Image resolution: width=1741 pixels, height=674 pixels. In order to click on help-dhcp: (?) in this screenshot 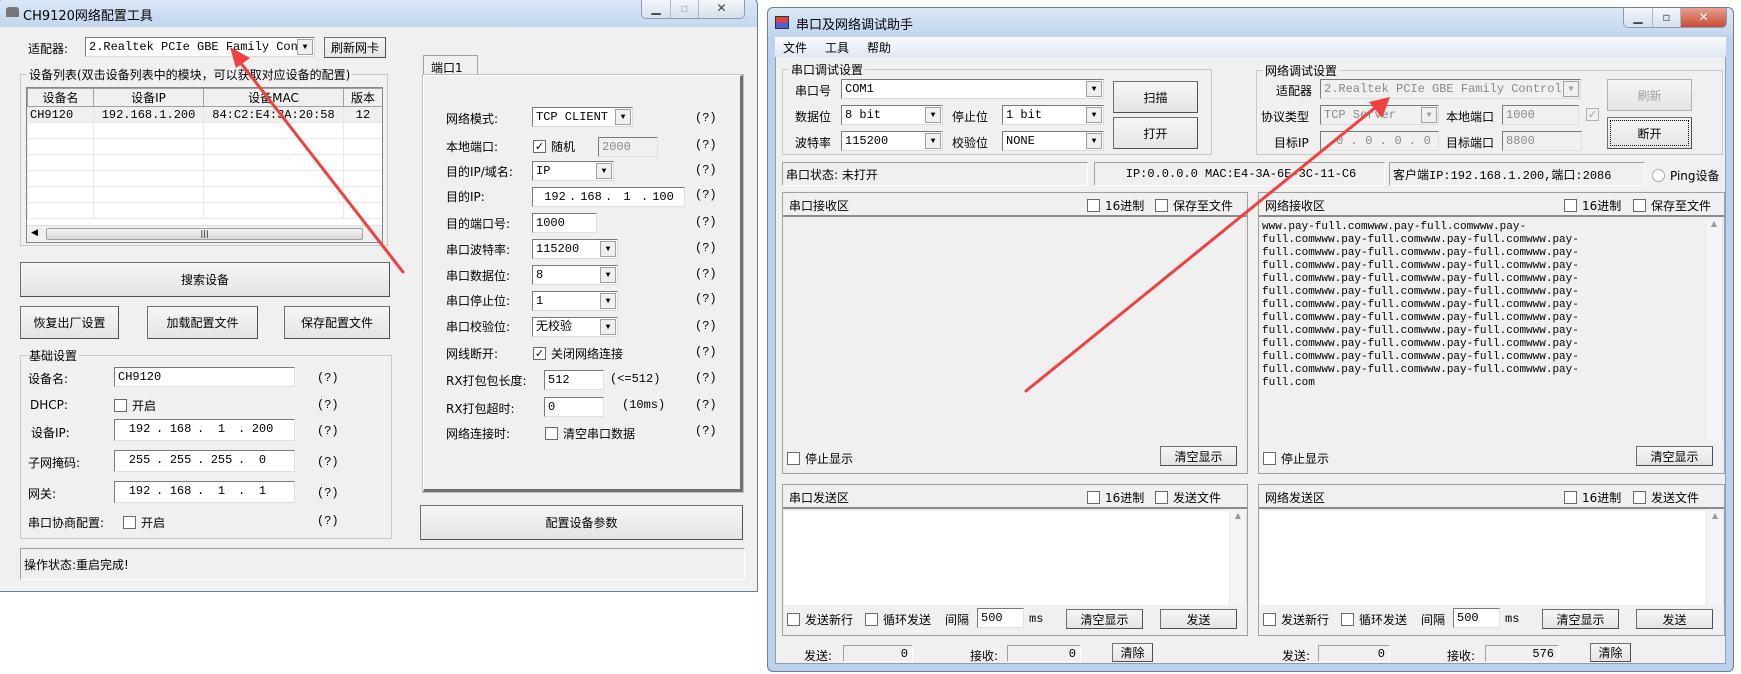, I will do `click(328, 405)`.